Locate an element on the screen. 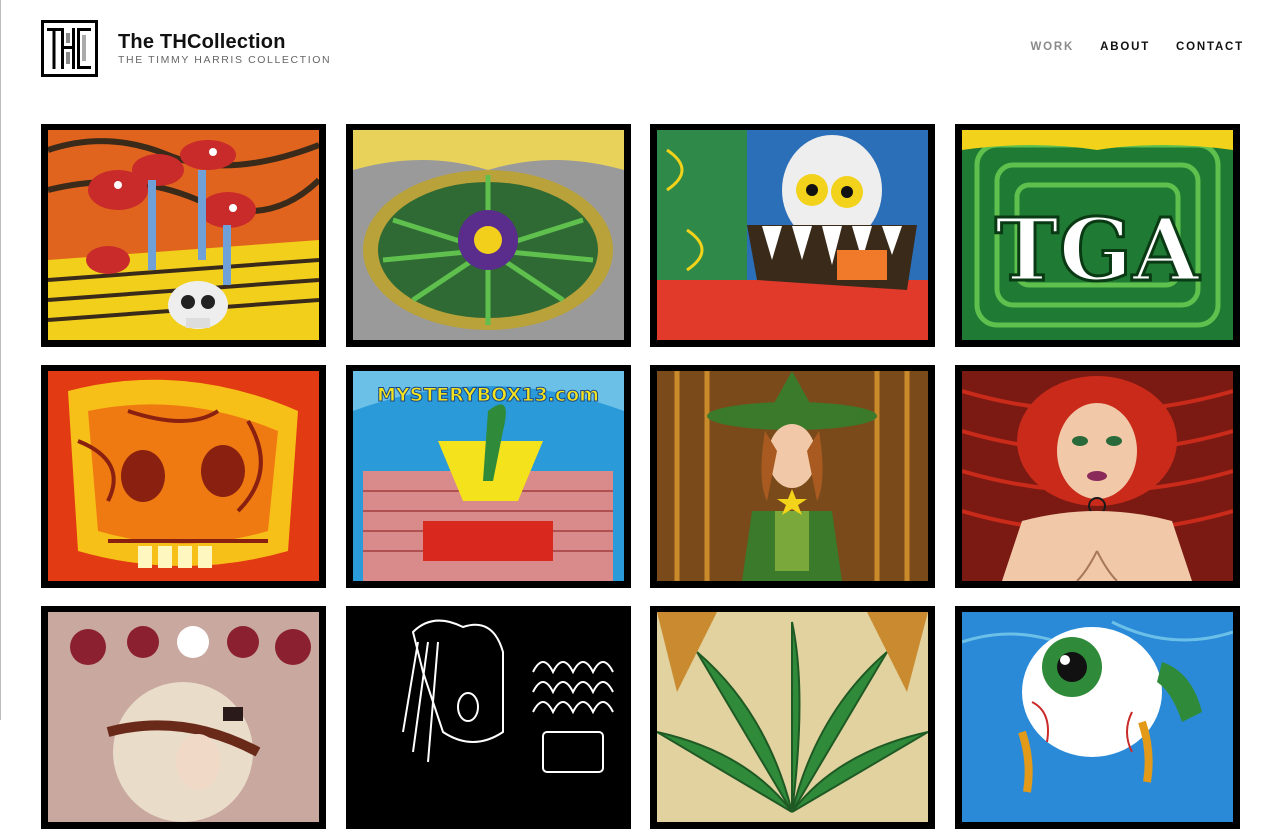  artwork-tile-green-monster is located at coordinates (792, 235).